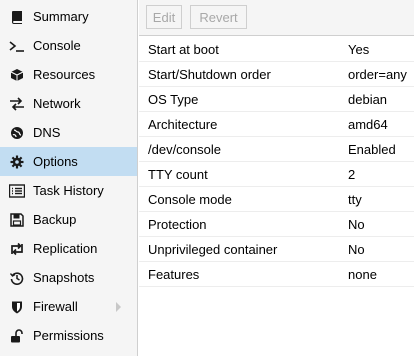 The height and width of the screenshot is (356, 414). What do you see at coordinates (218, 17) in the screenshot?
I see `revert-button: Revert` at bounding box center [218, 17].